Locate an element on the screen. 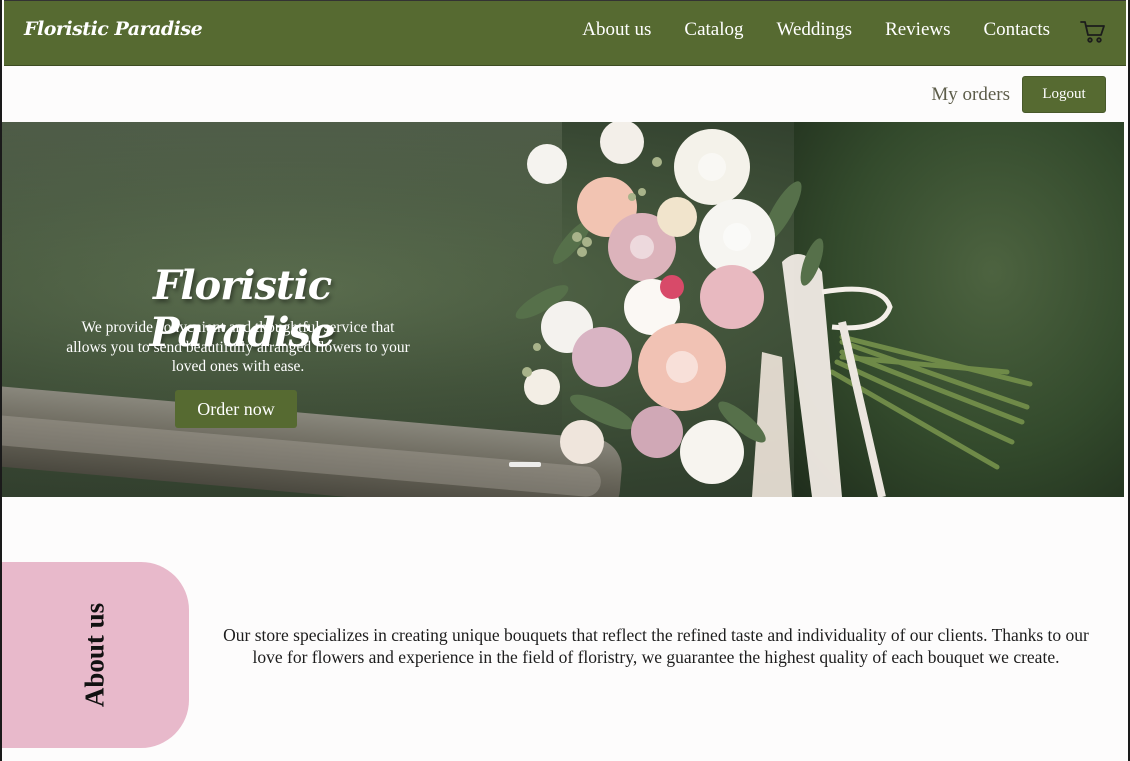  nav-contacts: Contacts is located at coordinates (1017, 30).